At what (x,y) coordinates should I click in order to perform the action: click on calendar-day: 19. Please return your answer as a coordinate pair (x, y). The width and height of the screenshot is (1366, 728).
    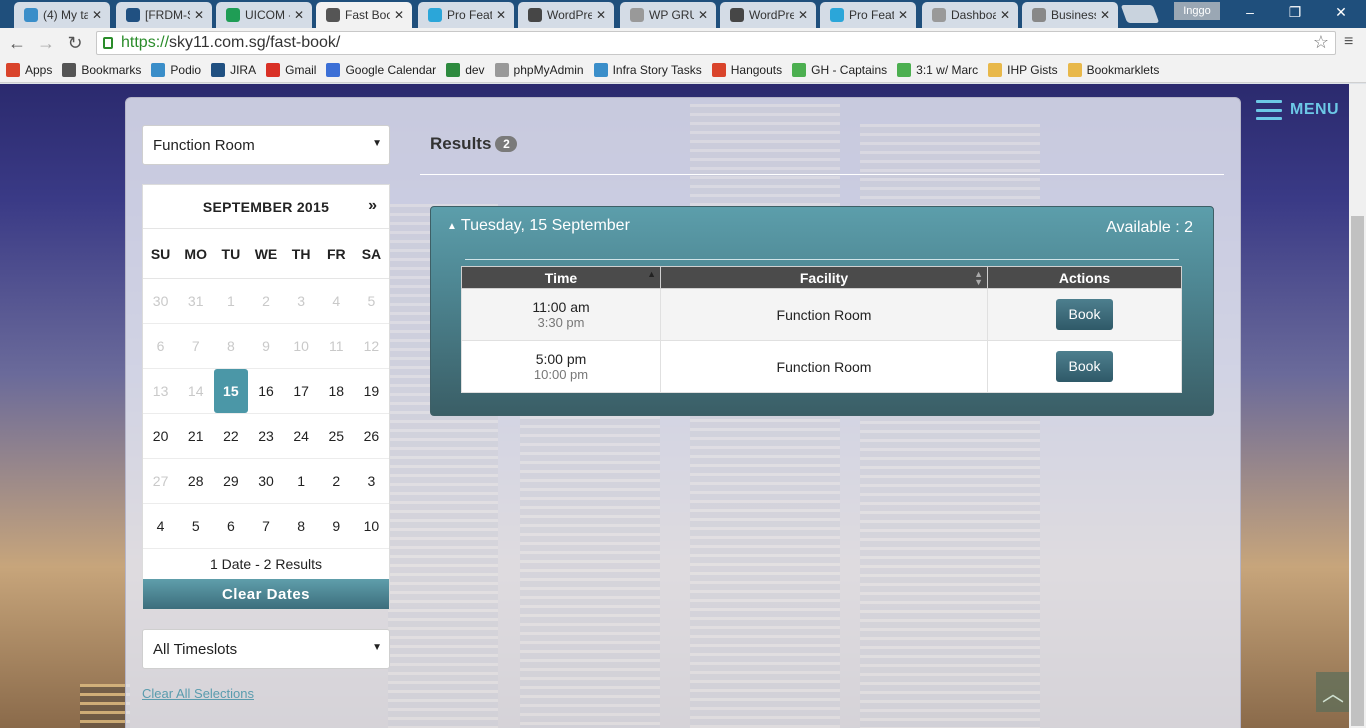
    Looking at the image, I should click on (371, 391).